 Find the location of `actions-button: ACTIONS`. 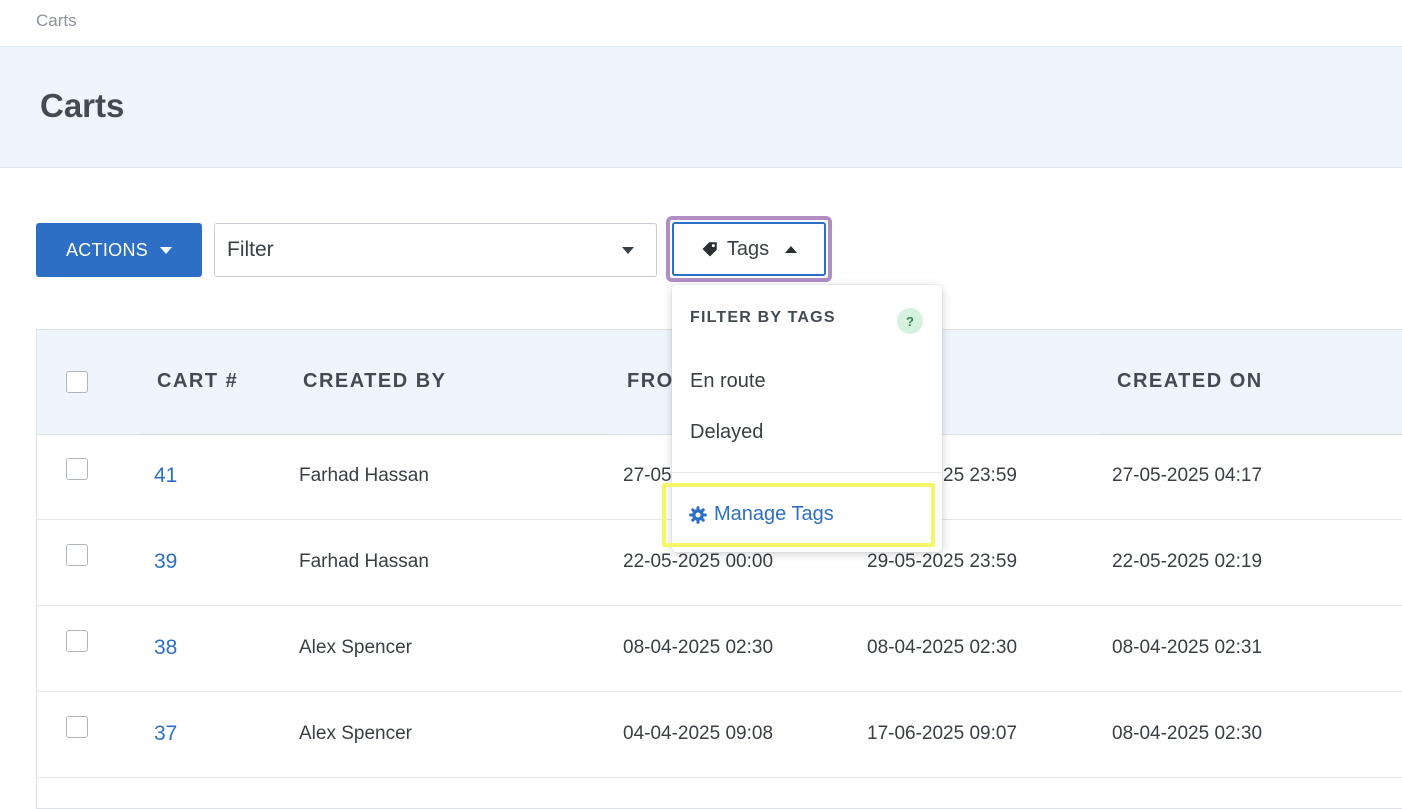

actions-button: ACTIONS is located at coordinates (119, 250).